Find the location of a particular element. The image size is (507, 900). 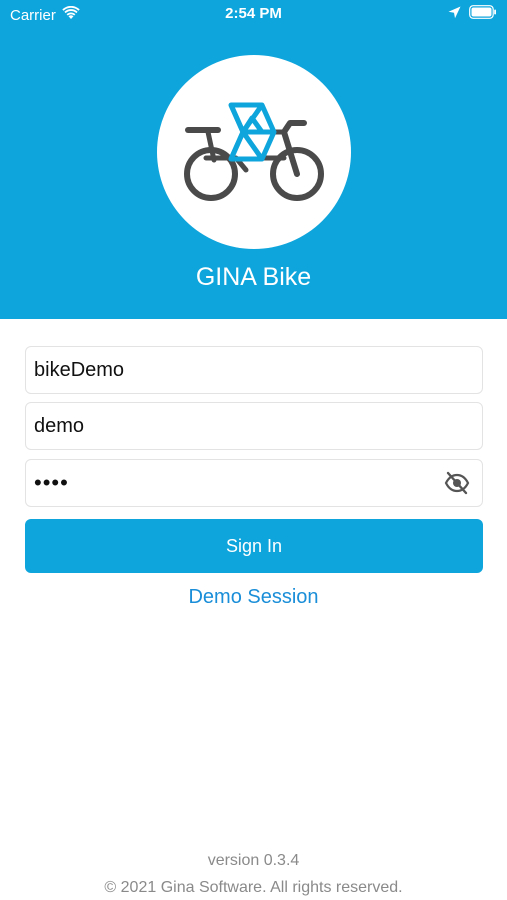

demo-session-link: Demo Session is located at coordinates (253, 597).